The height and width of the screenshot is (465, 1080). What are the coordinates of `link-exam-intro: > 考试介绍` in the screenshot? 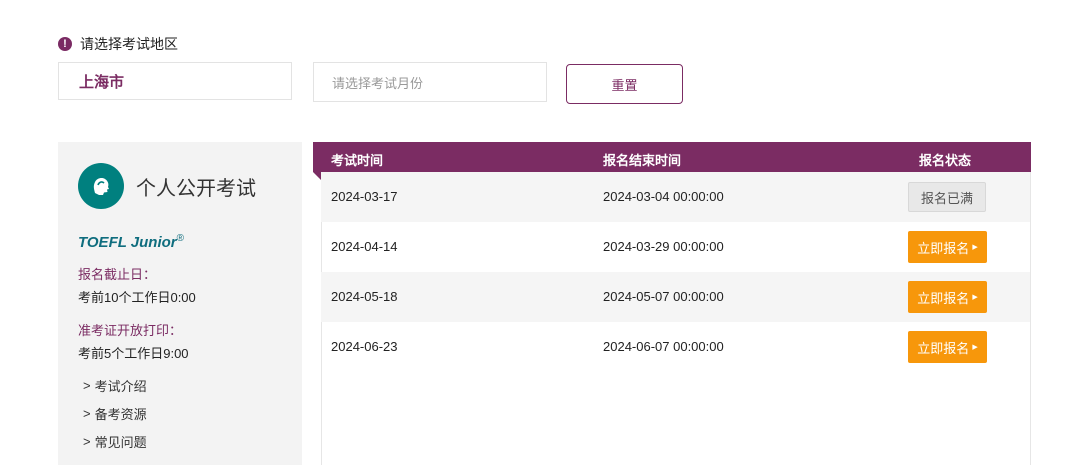 It's located at (115, 385).